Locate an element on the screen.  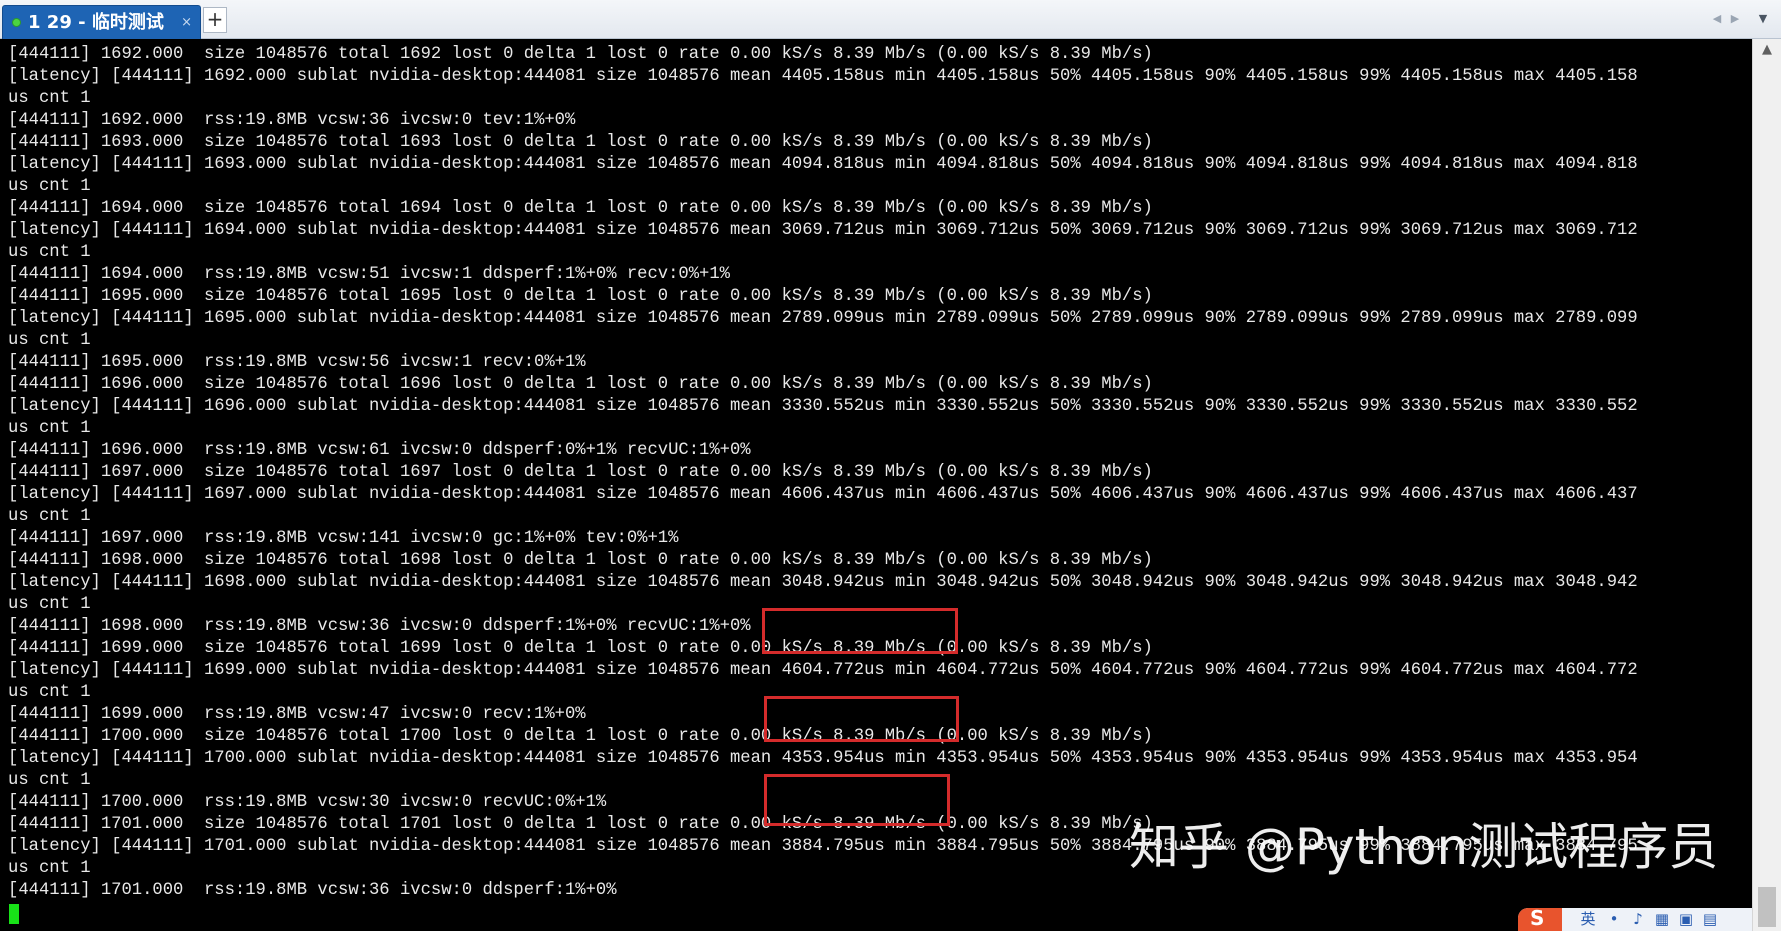
tab-session-1: 1 29 - 临时测试 × is located at coordinates (101, 22).